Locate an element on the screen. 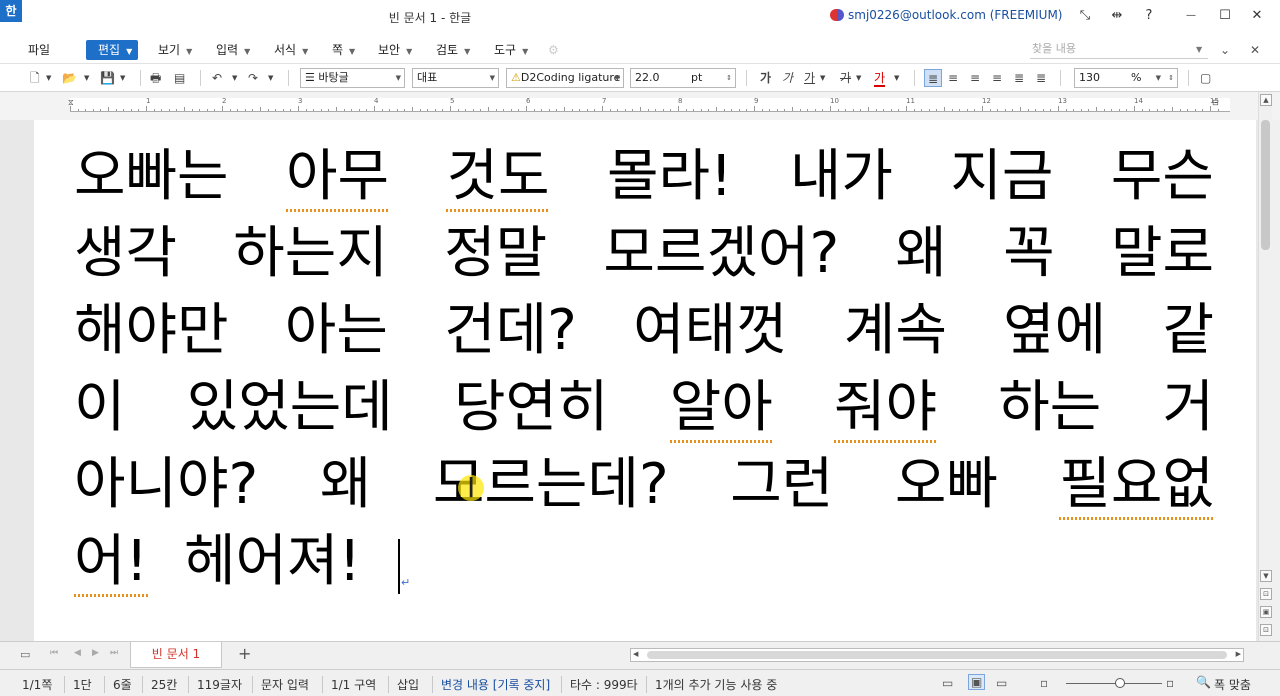 This screenshot has height=696, width=1280. align-right-icon: ≡ is located at coordinates (997, 78).